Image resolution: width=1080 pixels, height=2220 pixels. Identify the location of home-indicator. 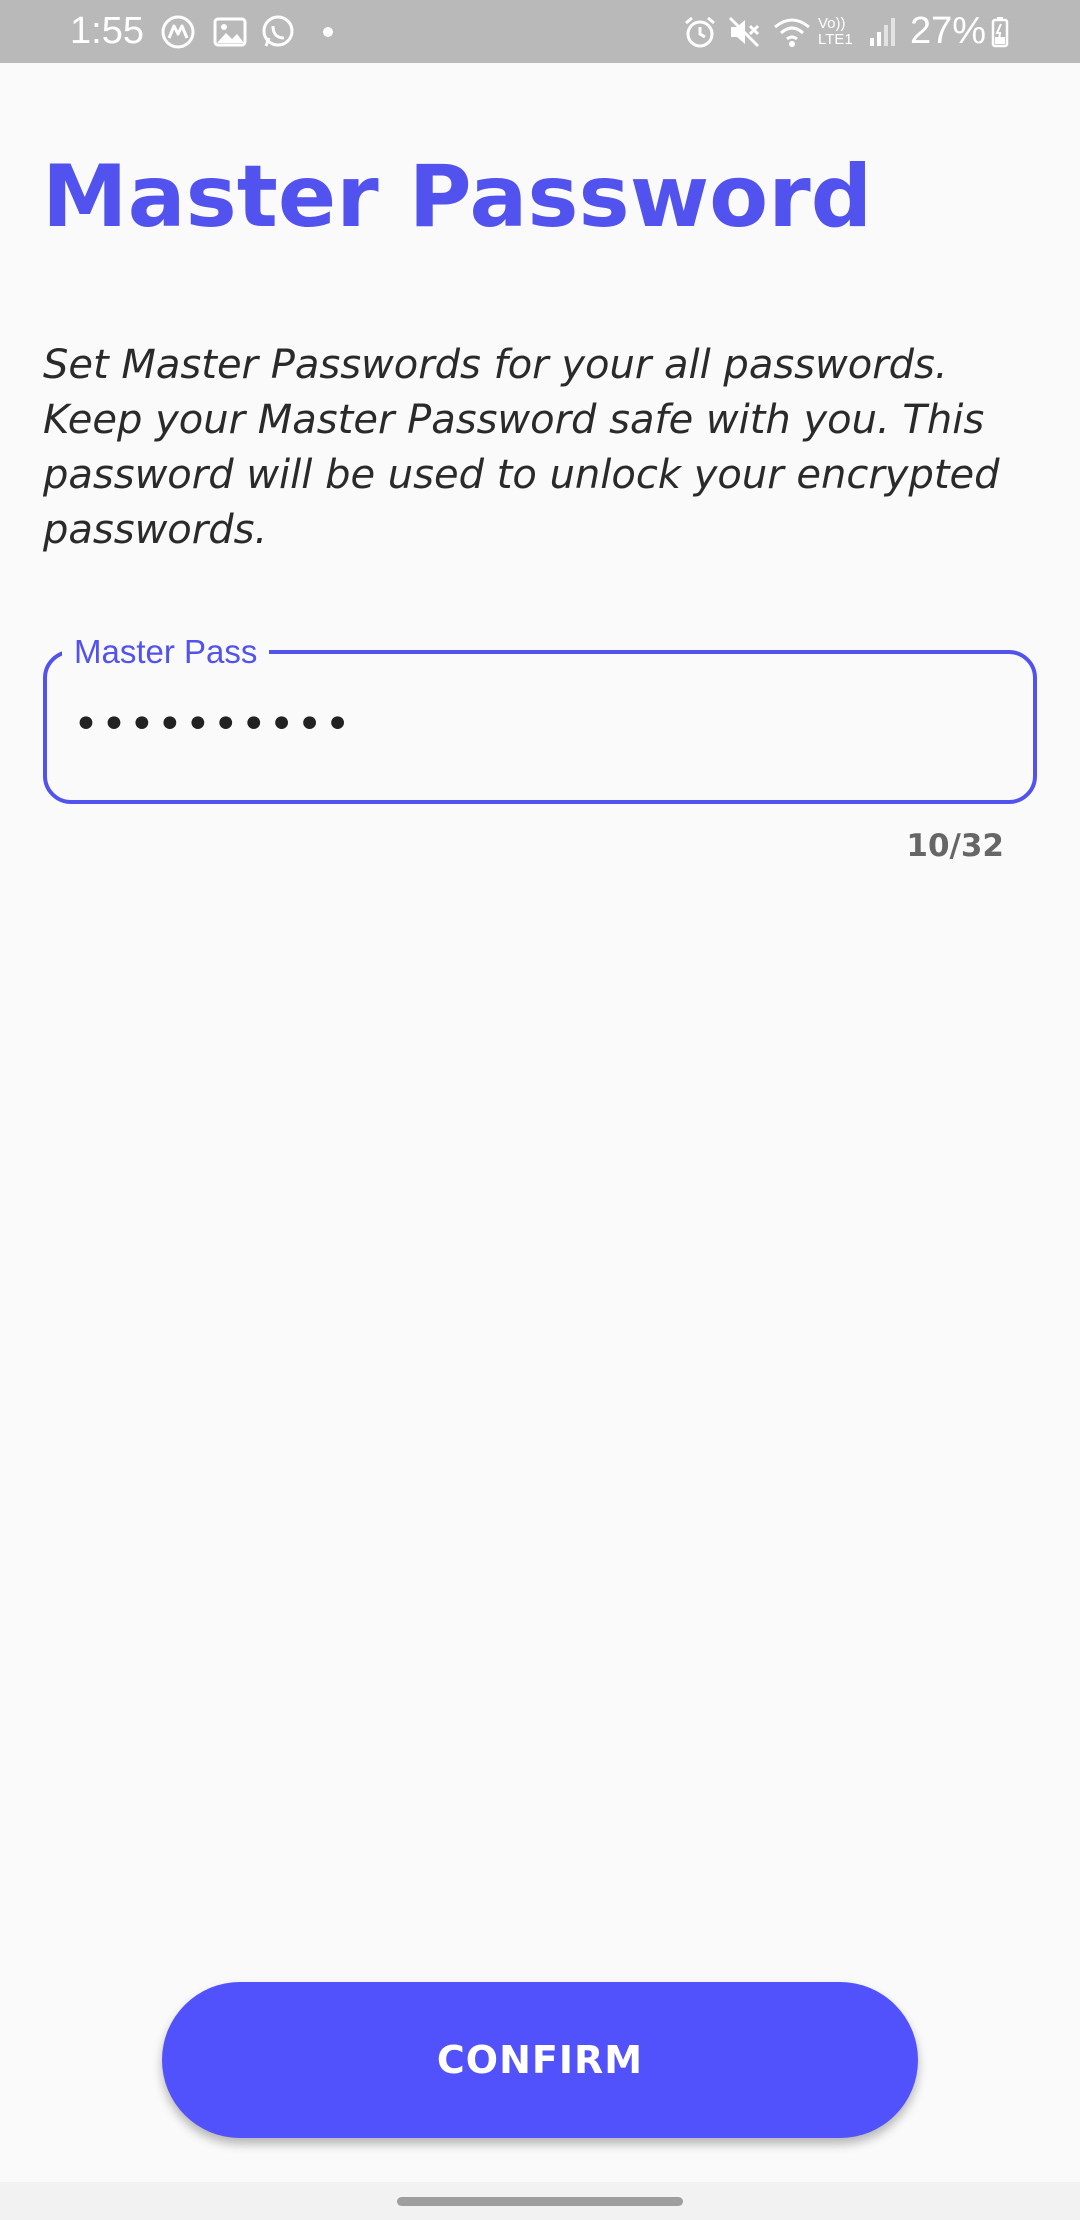
(540, 2201).